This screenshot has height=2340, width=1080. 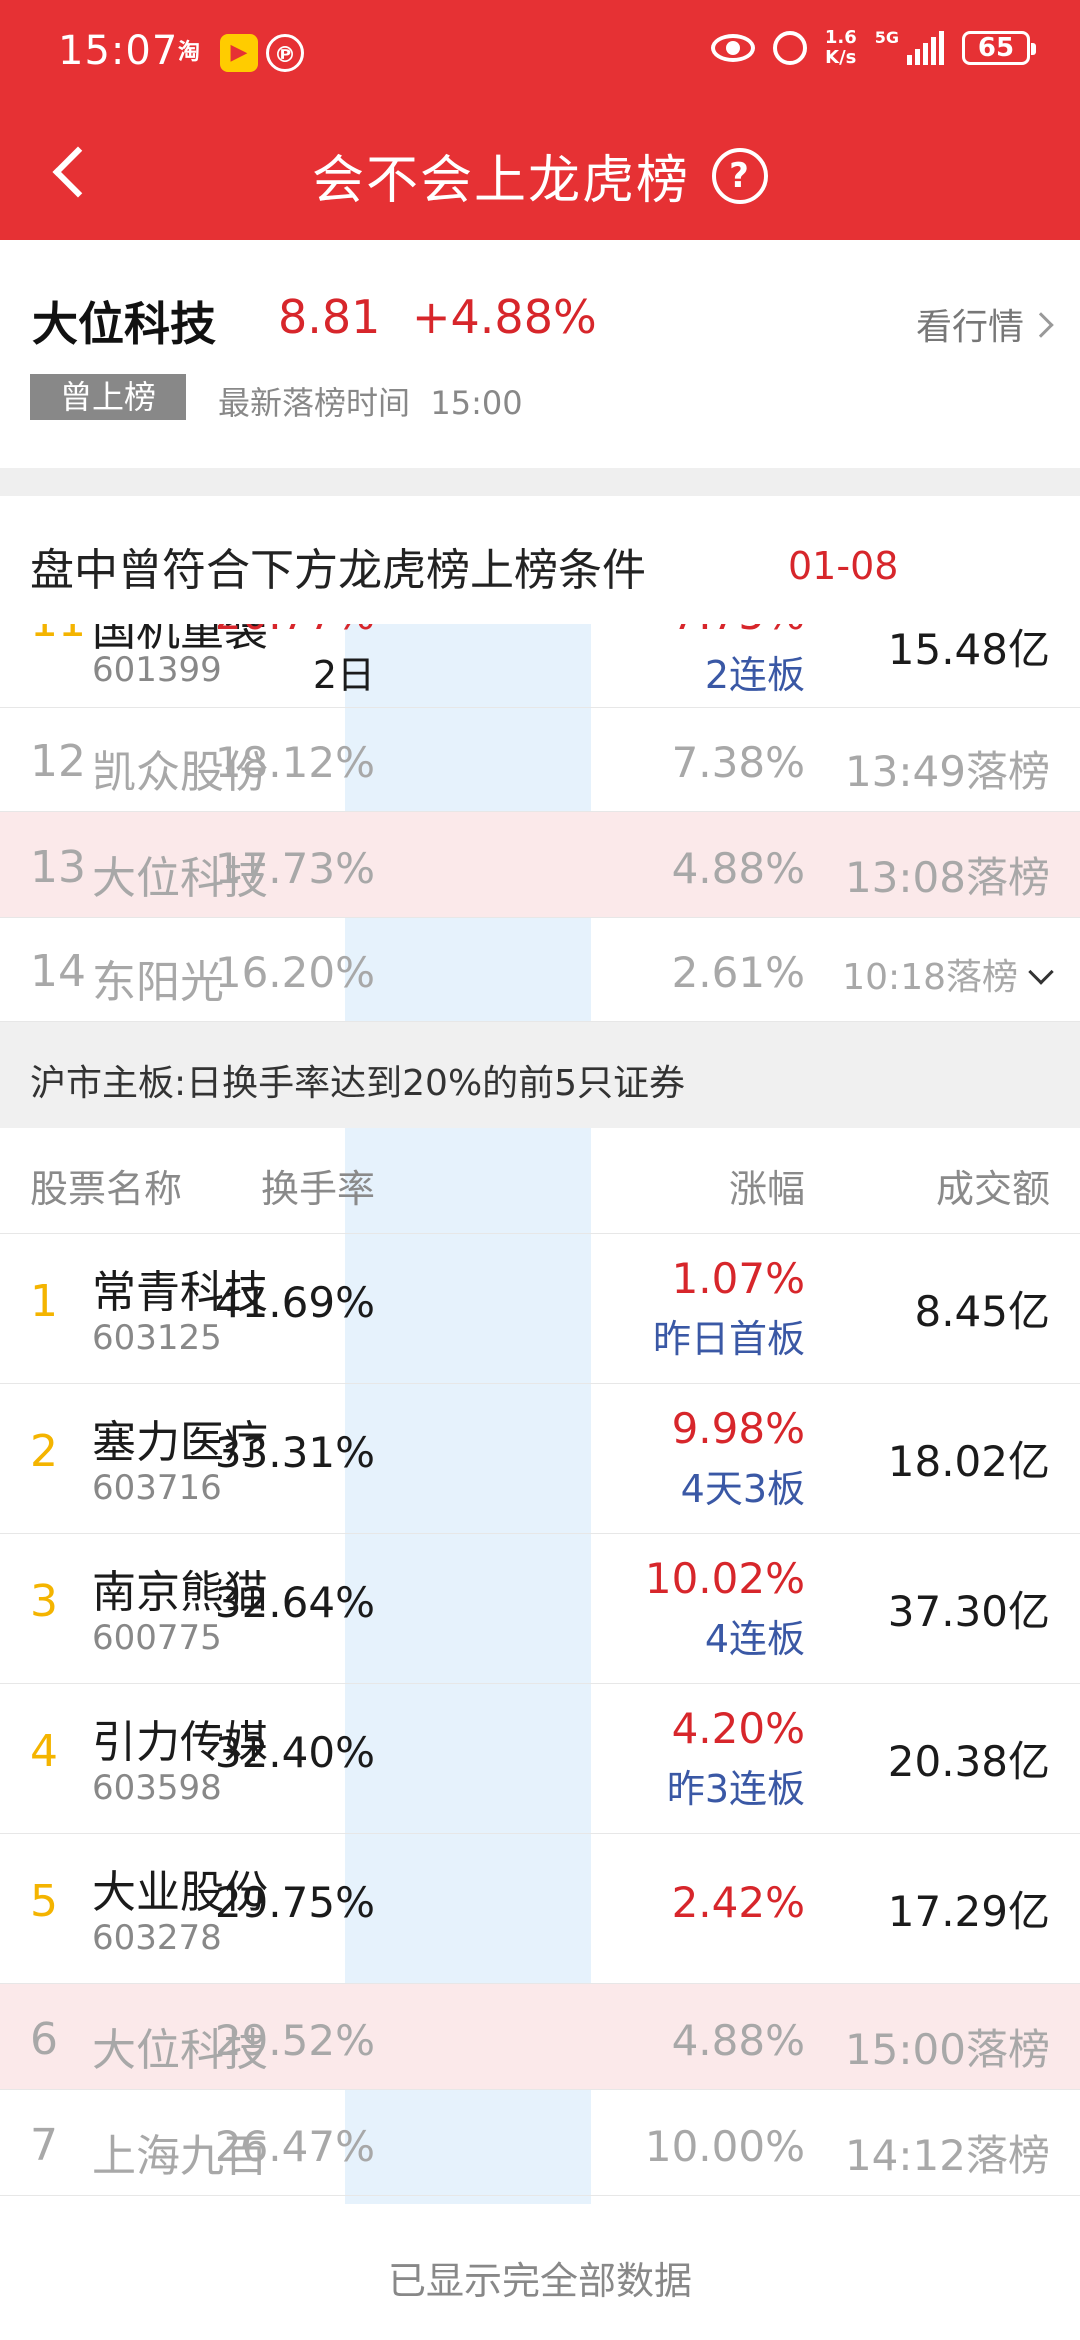 What do you see at coordinates (540, 1309) in the screenshot?
I see `table-row: 1 常青科技 603125 41.69% 1.07% 昨日首板 8.45亿` at bounding box center [540, 1309].